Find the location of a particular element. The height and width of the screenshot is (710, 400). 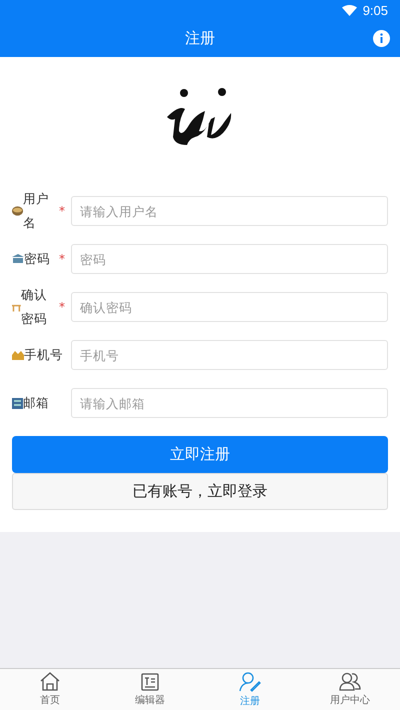

field-label: 手机号 is located at coordinates (43, 355).